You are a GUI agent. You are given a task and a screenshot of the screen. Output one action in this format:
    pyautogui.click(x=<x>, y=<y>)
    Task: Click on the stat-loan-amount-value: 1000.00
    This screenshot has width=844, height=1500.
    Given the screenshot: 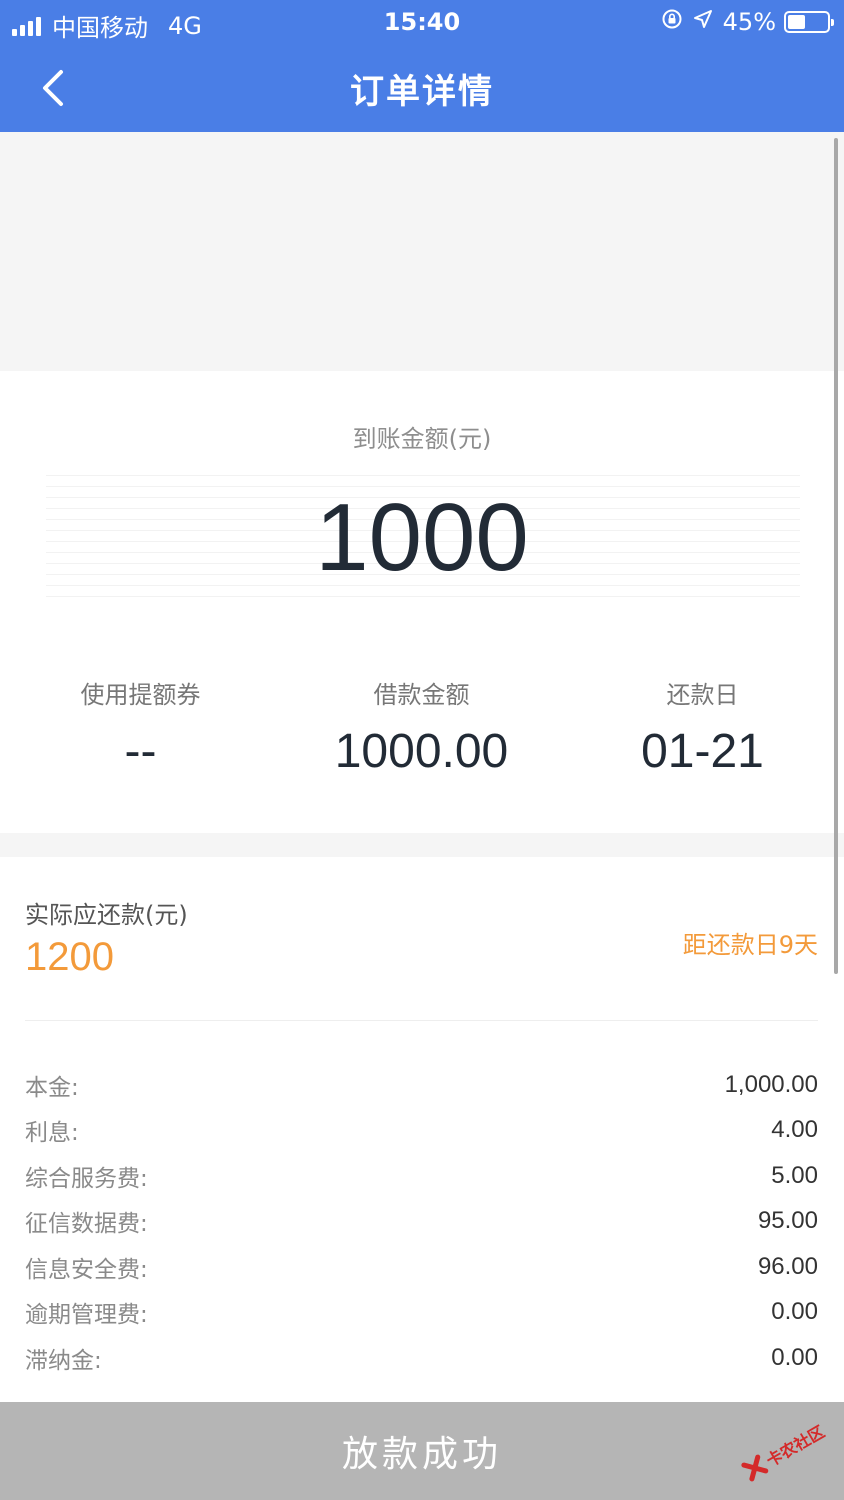 What is the action you would take?
    pyautogui.click(x=421, y=751)
    